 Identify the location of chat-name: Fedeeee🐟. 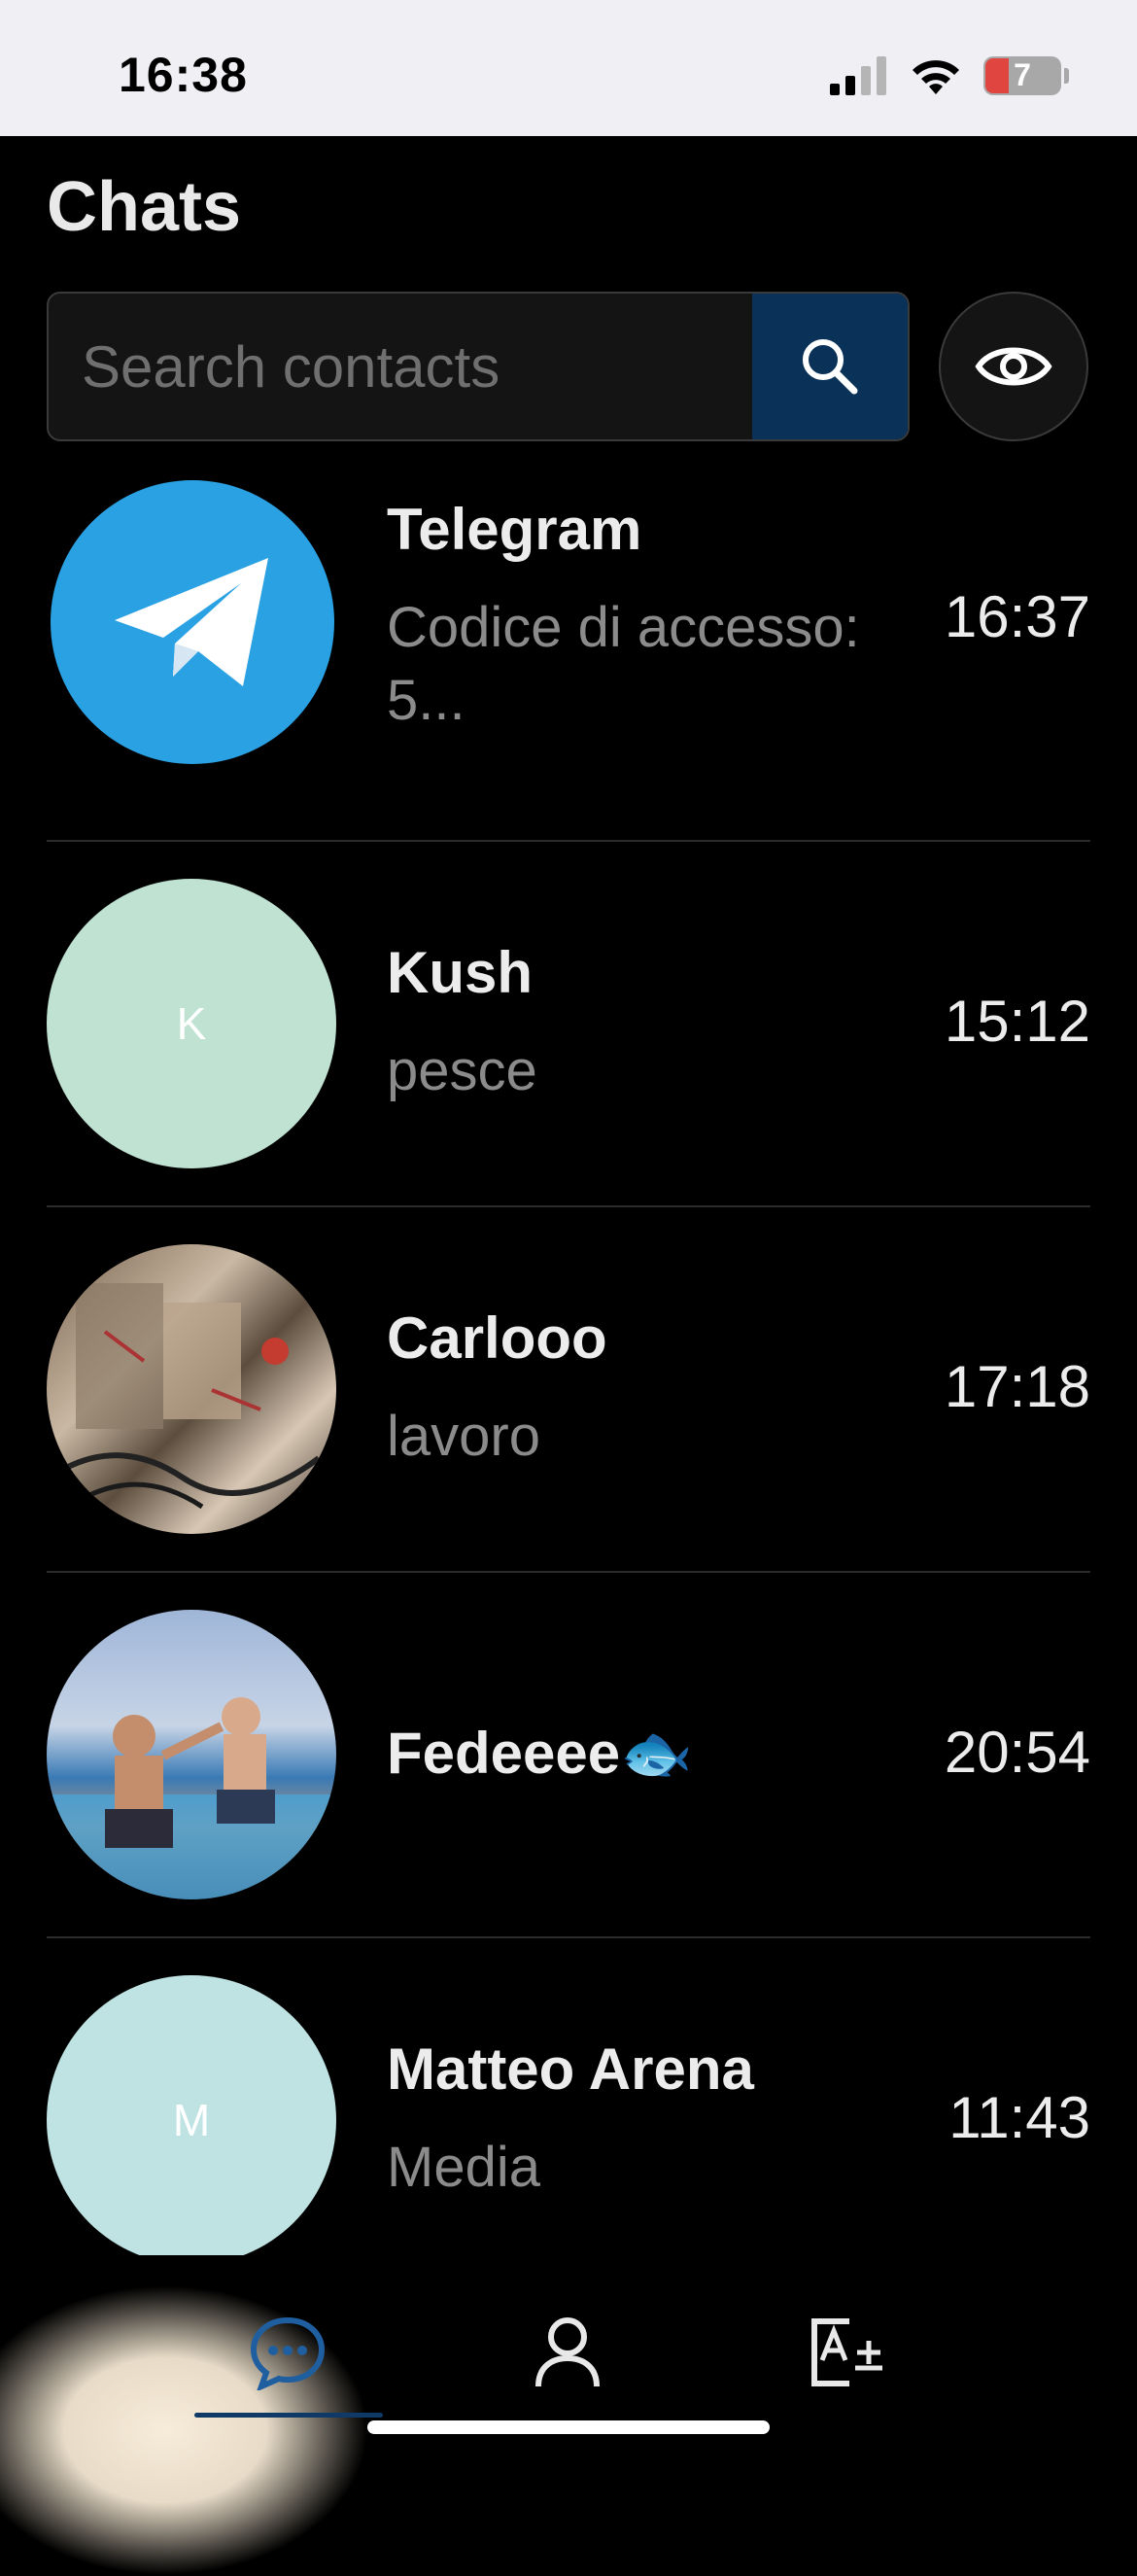
(540, 1753).